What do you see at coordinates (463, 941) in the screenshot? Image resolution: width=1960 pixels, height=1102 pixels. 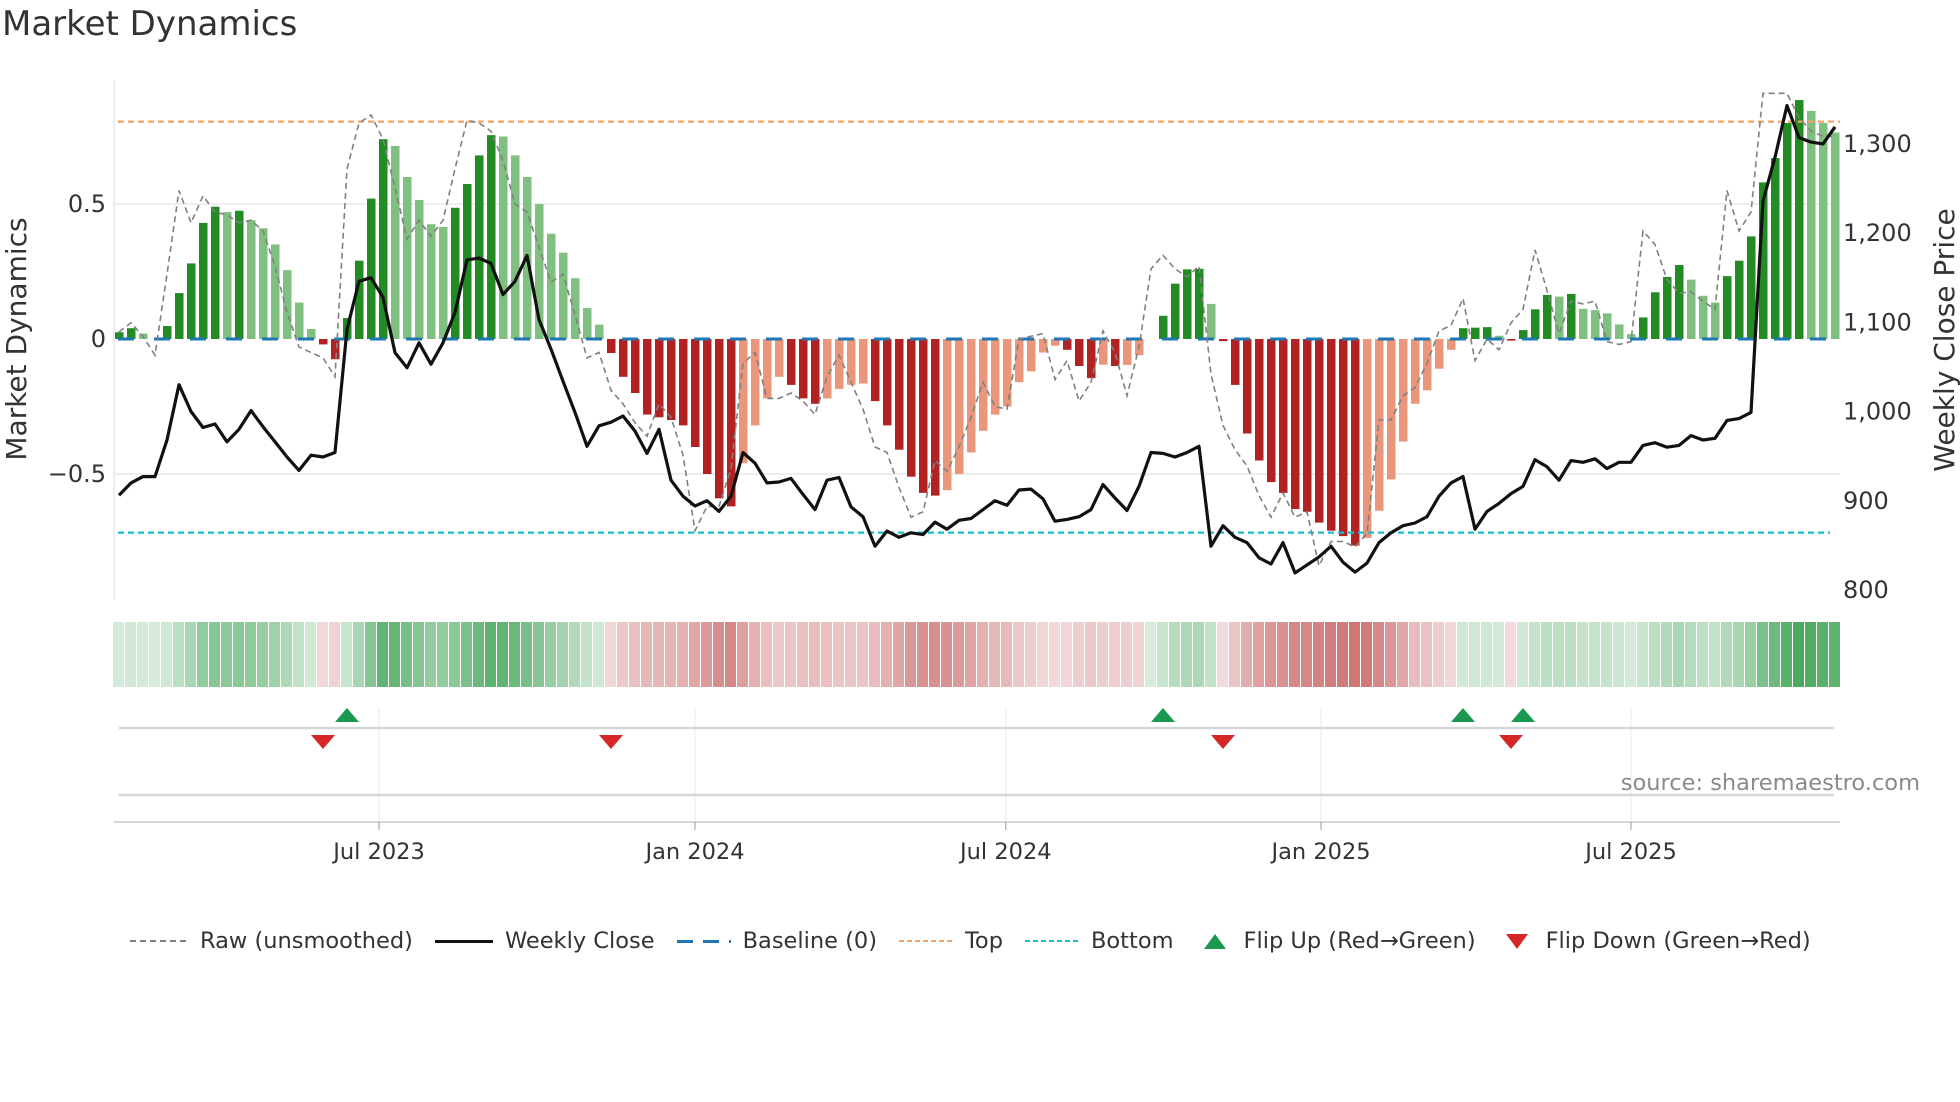 I see `close-line-swatch` at bounding box center [463, 941].